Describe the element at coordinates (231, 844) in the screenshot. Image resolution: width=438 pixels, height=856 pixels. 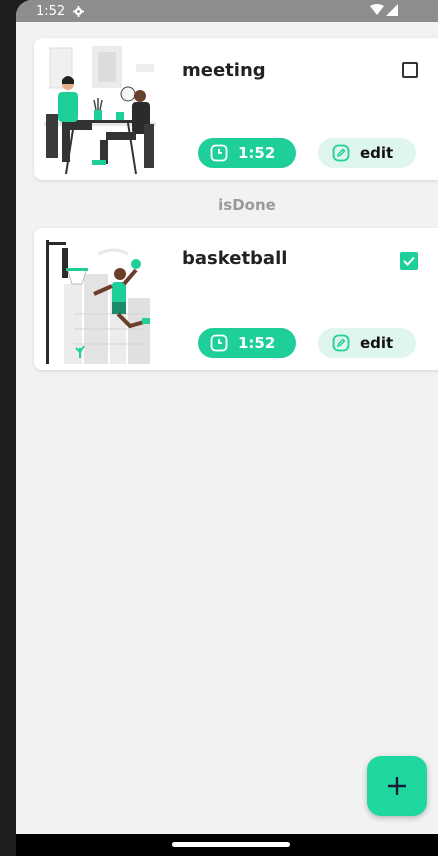
I see `home-handle` at that location.